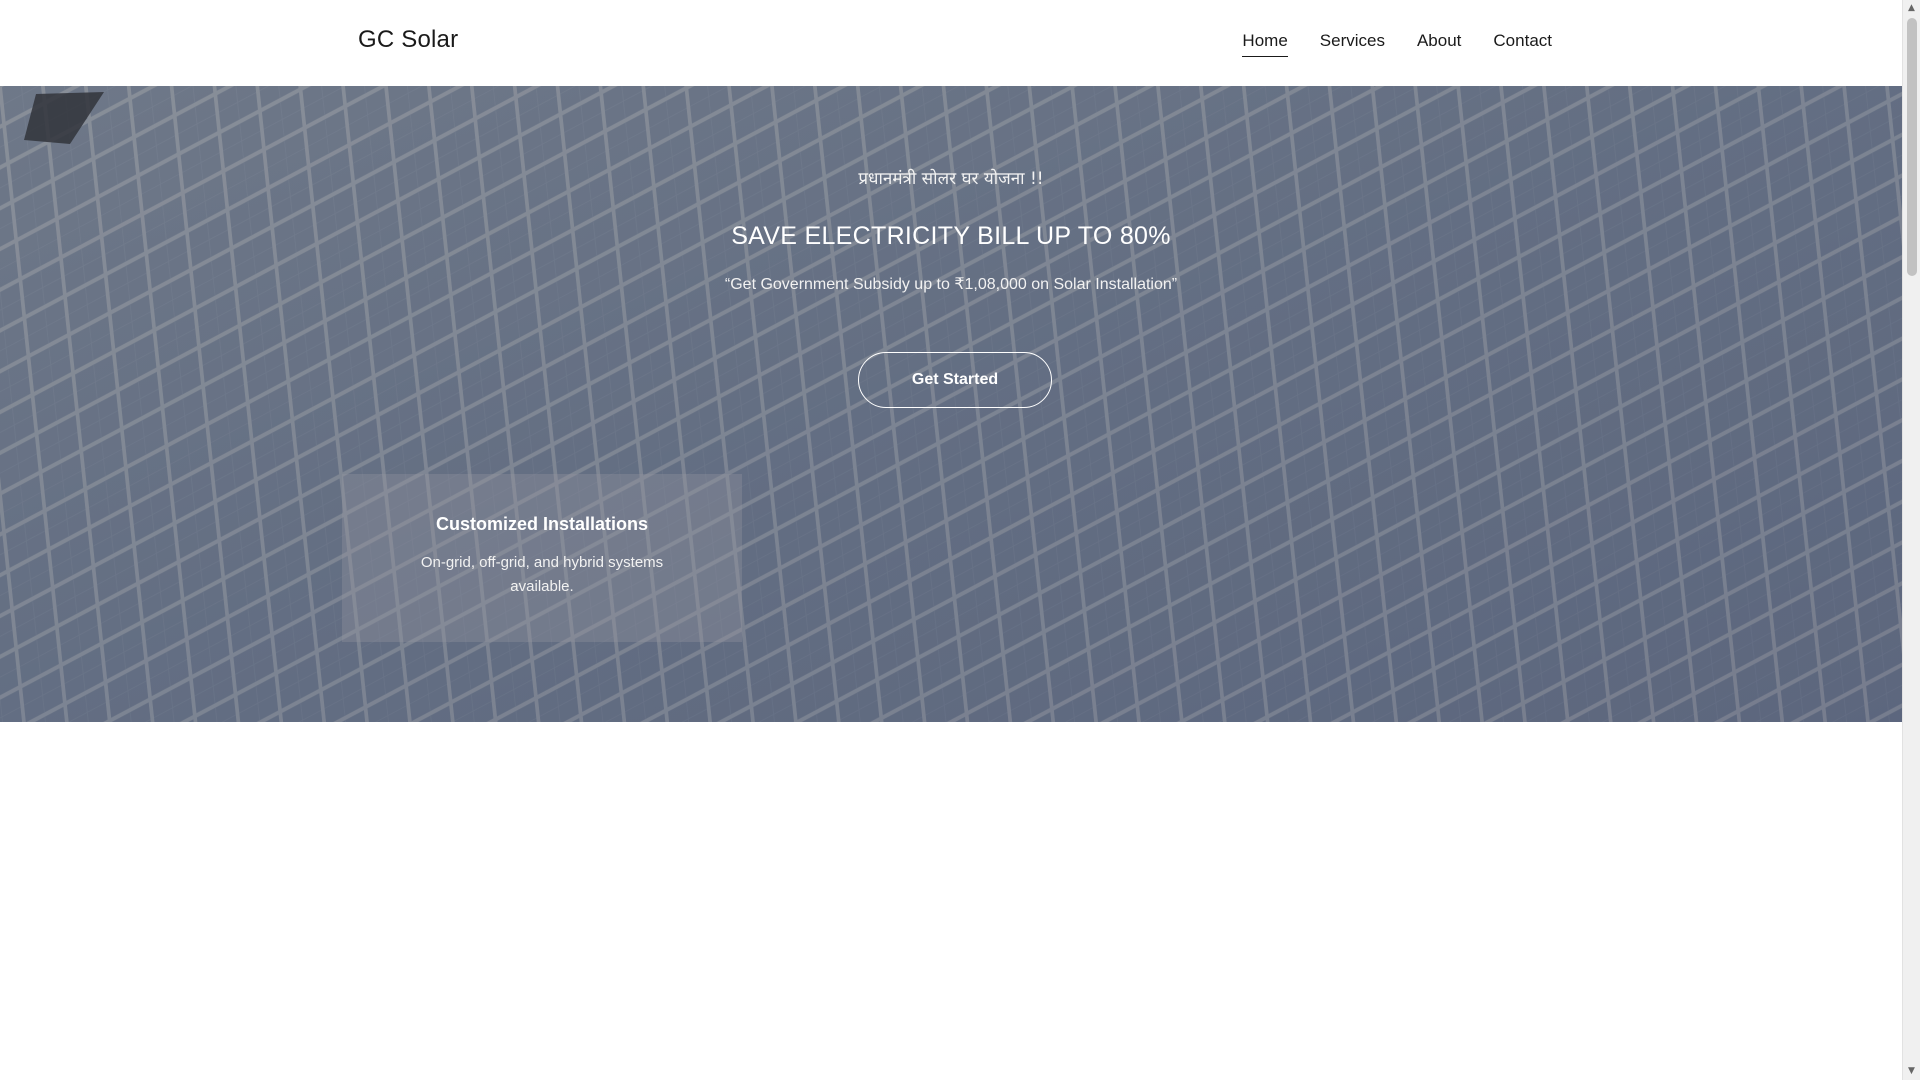  I want to click on site-header: GC Solar Home Services About Contact, so click(951, 43).